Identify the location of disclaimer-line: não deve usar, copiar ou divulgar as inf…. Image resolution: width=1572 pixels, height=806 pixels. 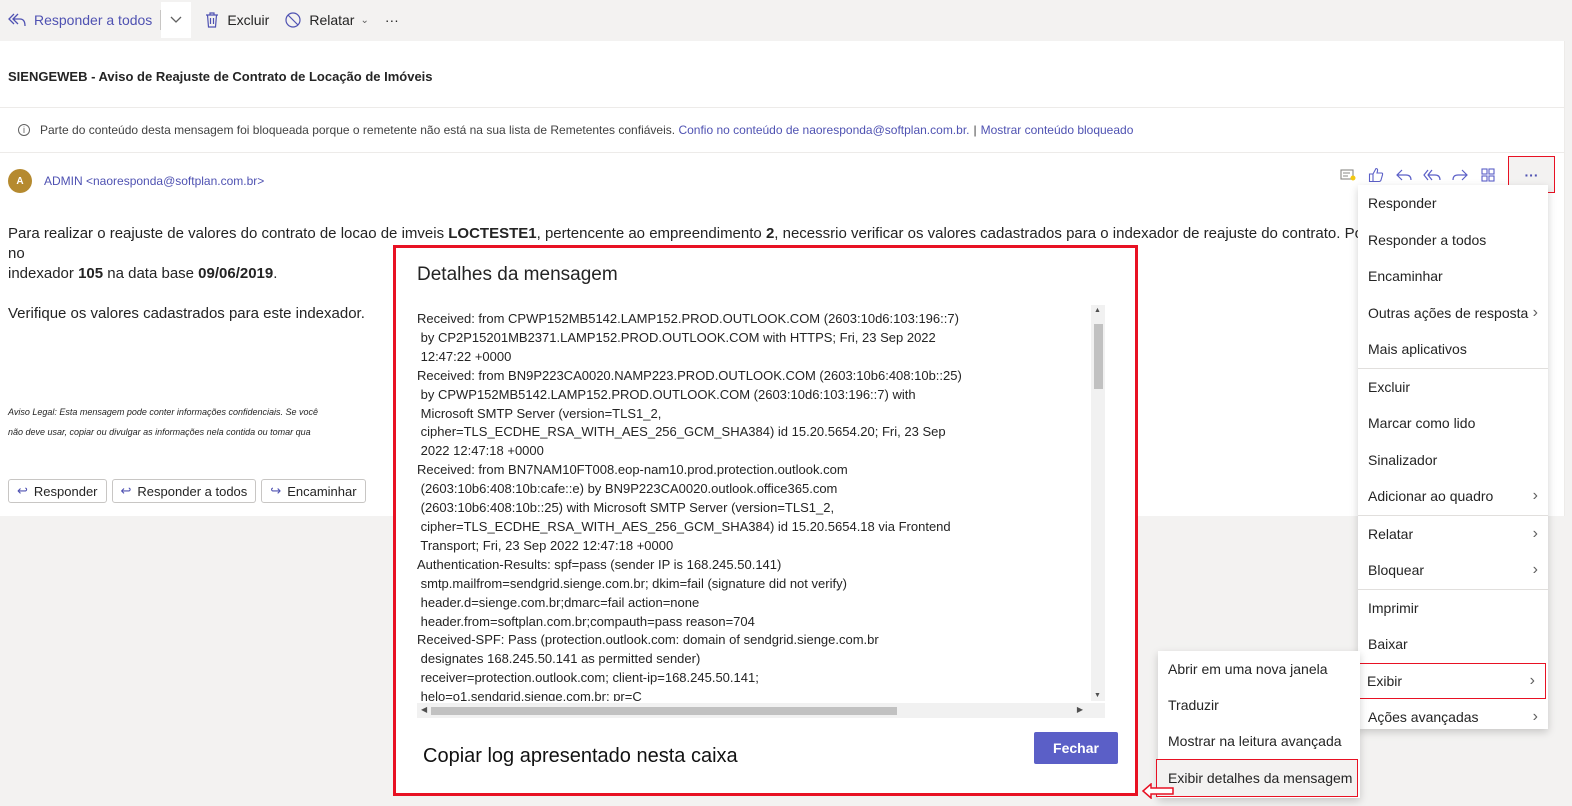
(159, 432).